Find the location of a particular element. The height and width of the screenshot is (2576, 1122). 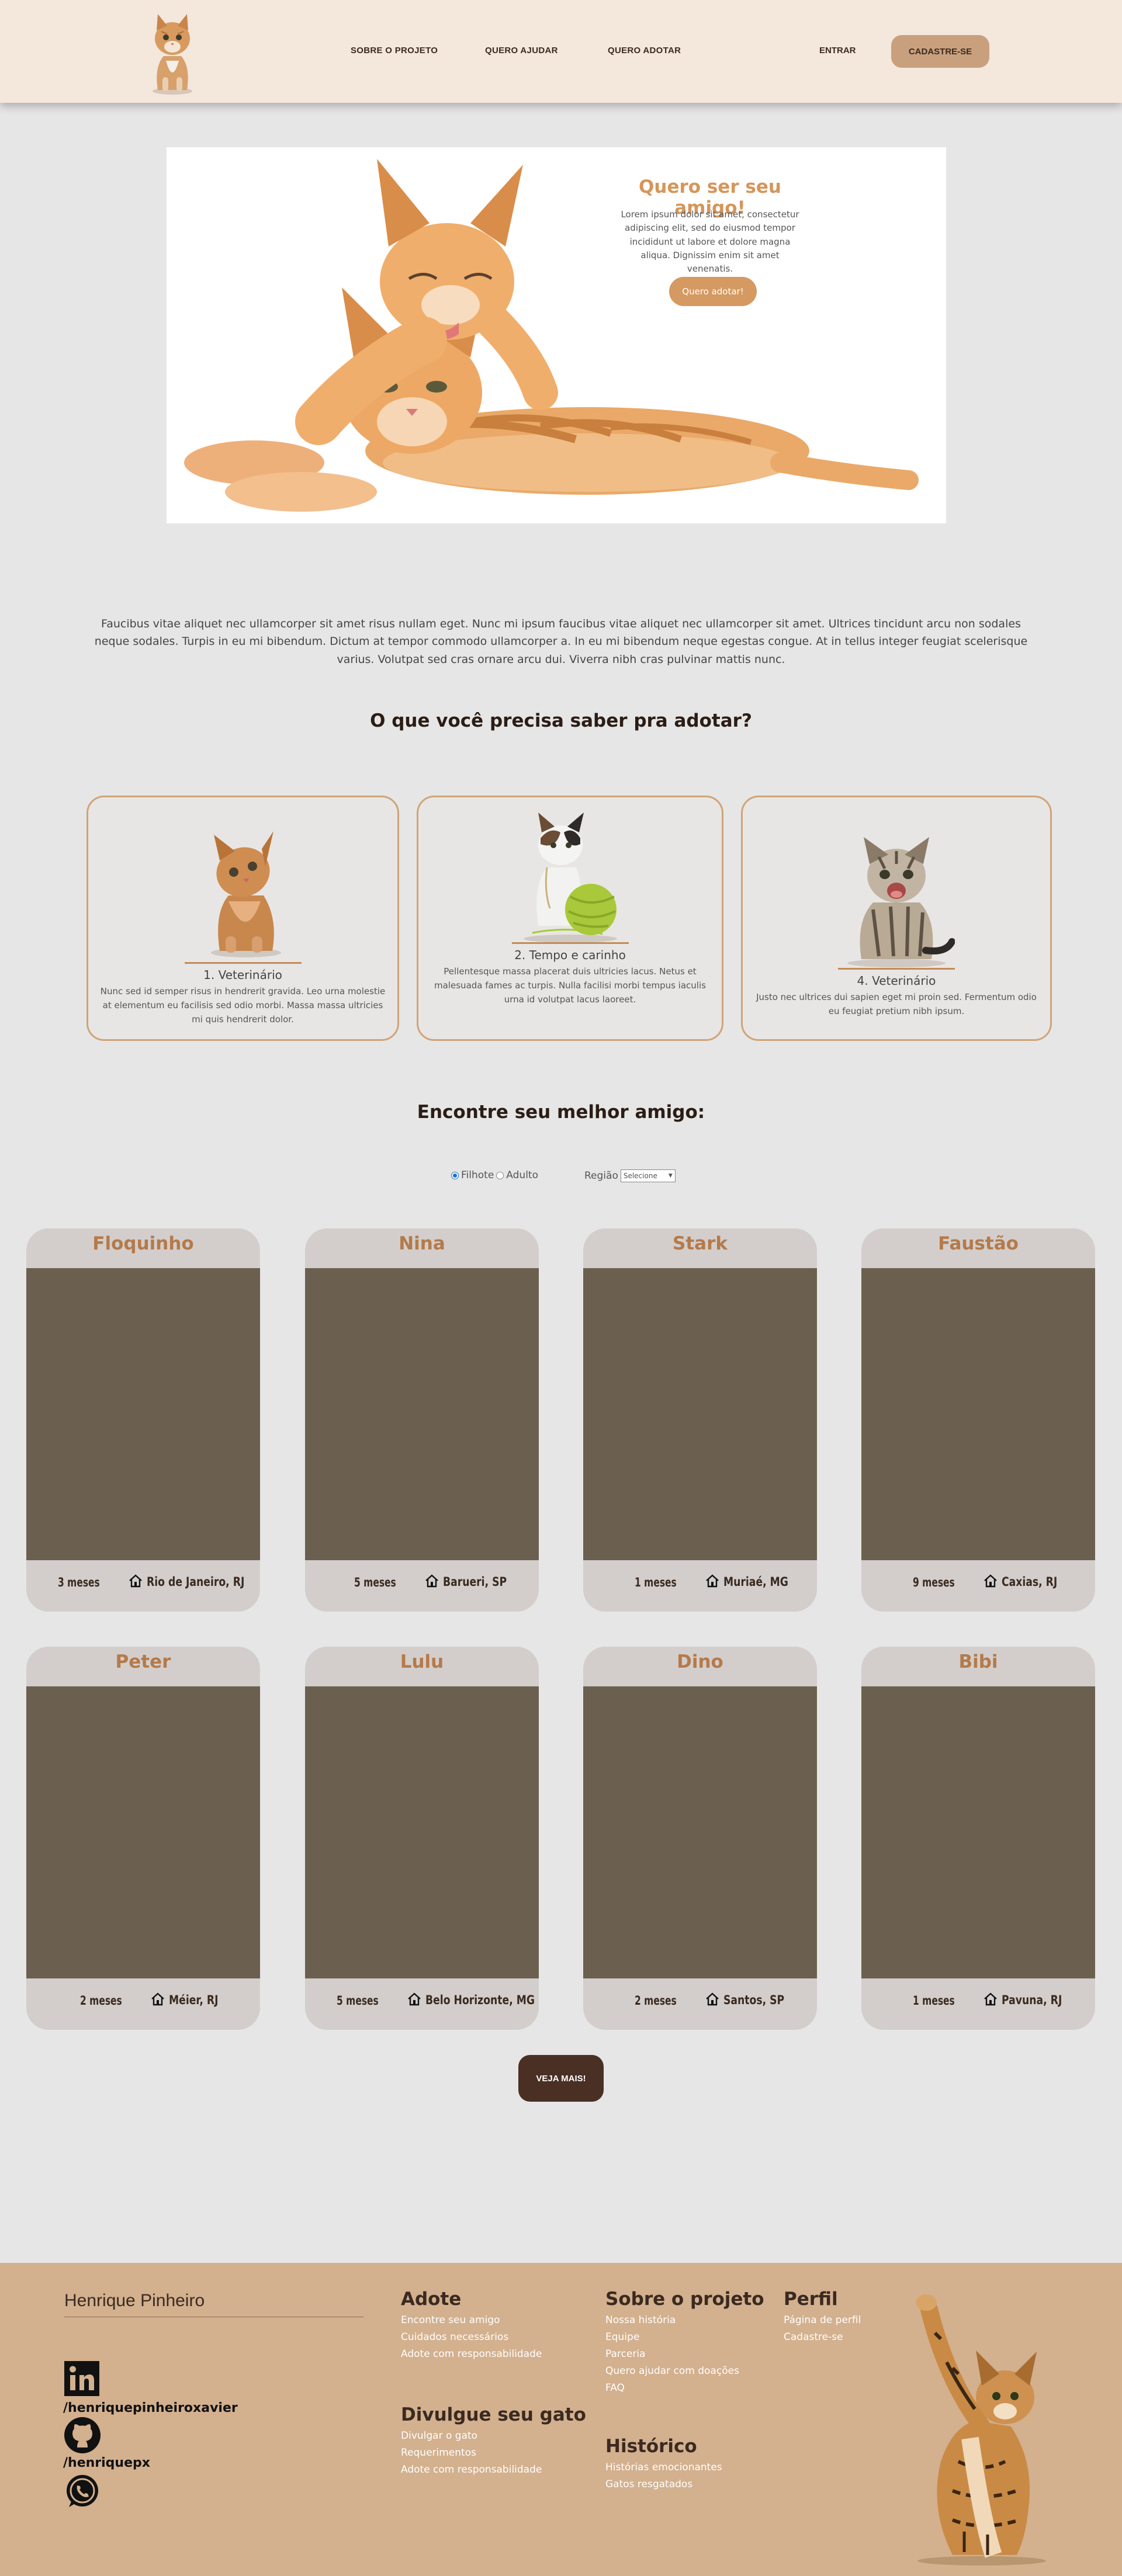

github-icon is located at coordinates (82, 2435).